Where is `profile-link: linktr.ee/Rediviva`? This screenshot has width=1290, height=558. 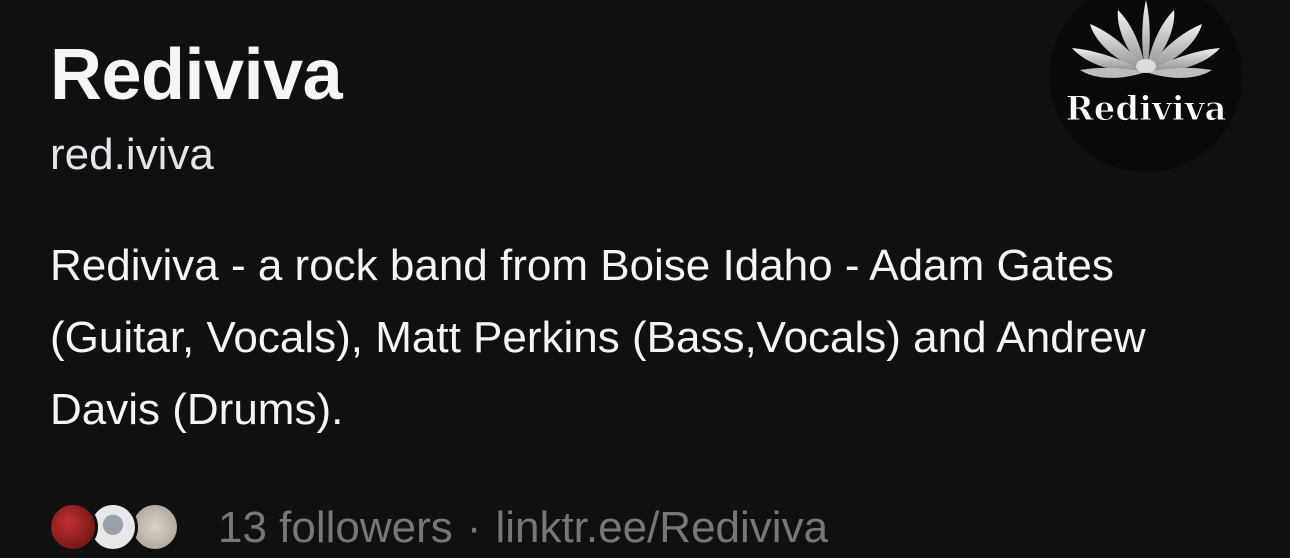
profile-link: linktr.ee/Rediviva is located at coordinates (661, 528).